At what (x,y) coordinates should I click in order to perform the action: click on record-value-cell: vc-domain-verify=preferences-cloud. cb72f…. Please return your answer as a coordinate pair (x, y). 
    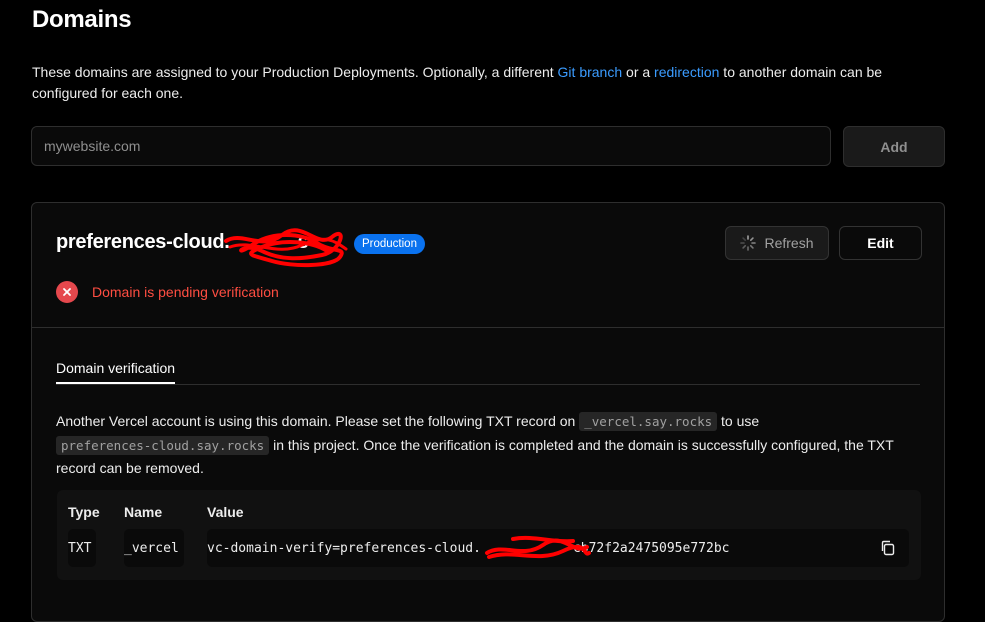
    Looking at the image, I should click on (558, 548).